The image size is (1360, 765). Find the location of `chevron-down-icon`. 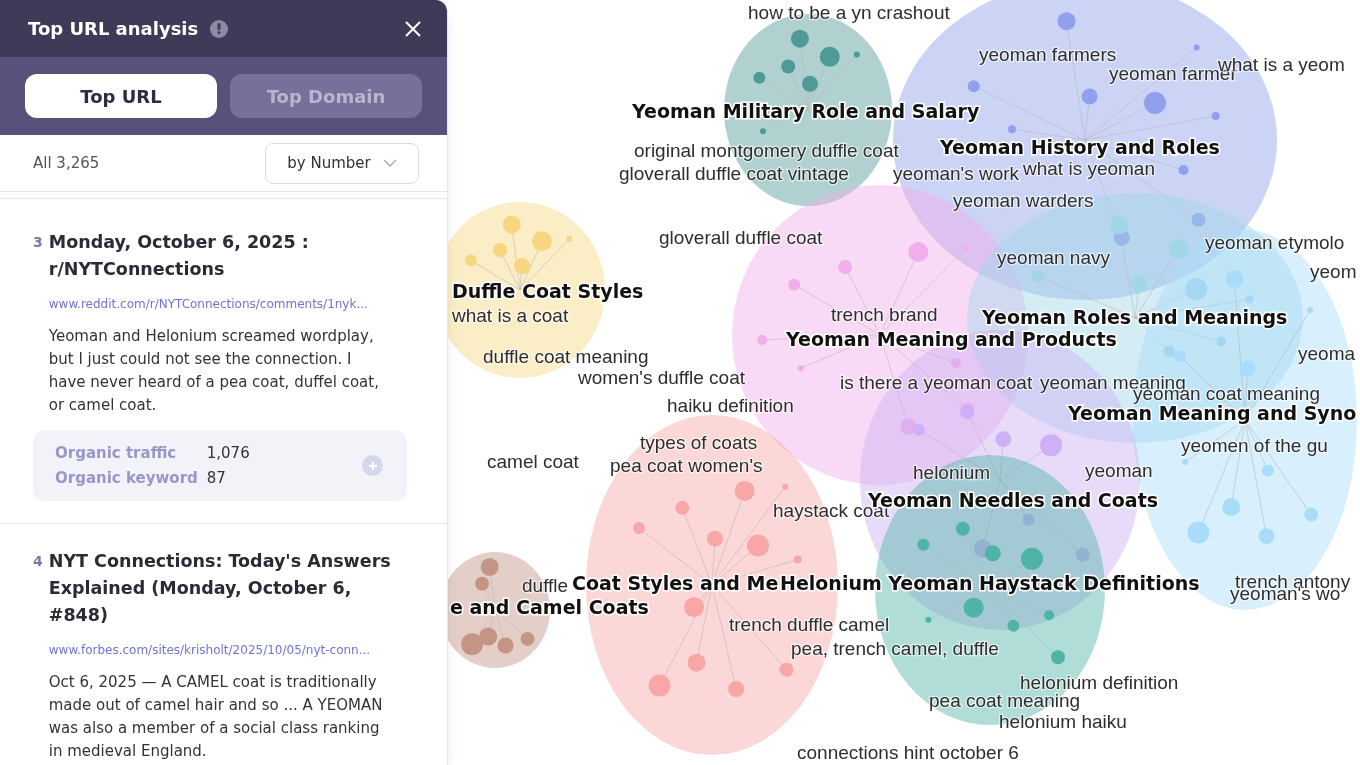

chevron-down-icon is located at coordinates (389, 163).